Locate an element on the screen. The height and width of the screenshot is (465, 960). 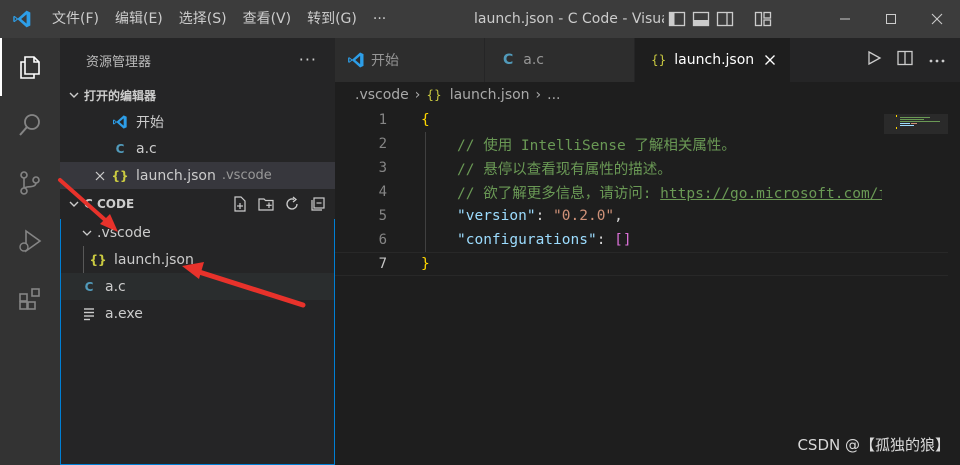
code-property-line: "configurations": [] is located at coordinates (544, 240).